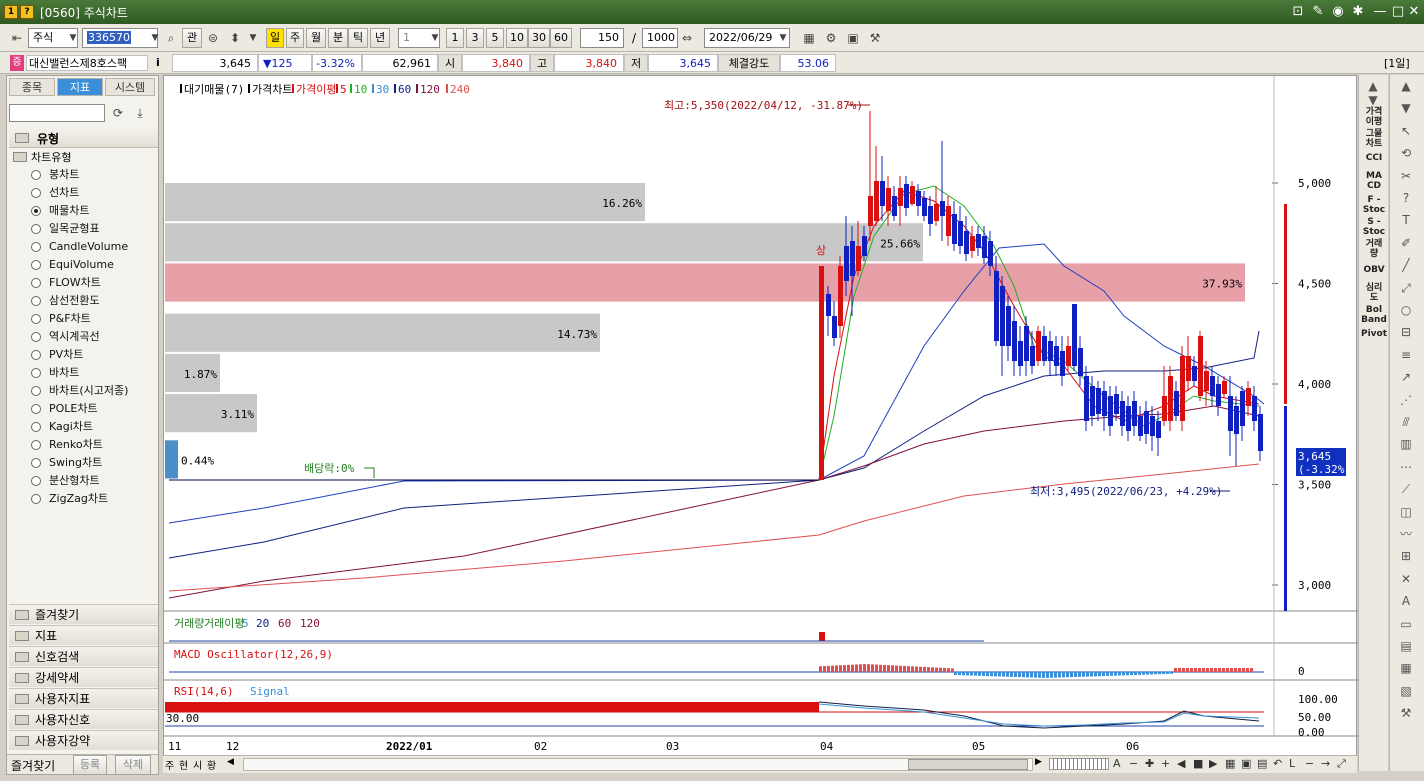  I want to click on minus-icon: −, so click(1309, 763).